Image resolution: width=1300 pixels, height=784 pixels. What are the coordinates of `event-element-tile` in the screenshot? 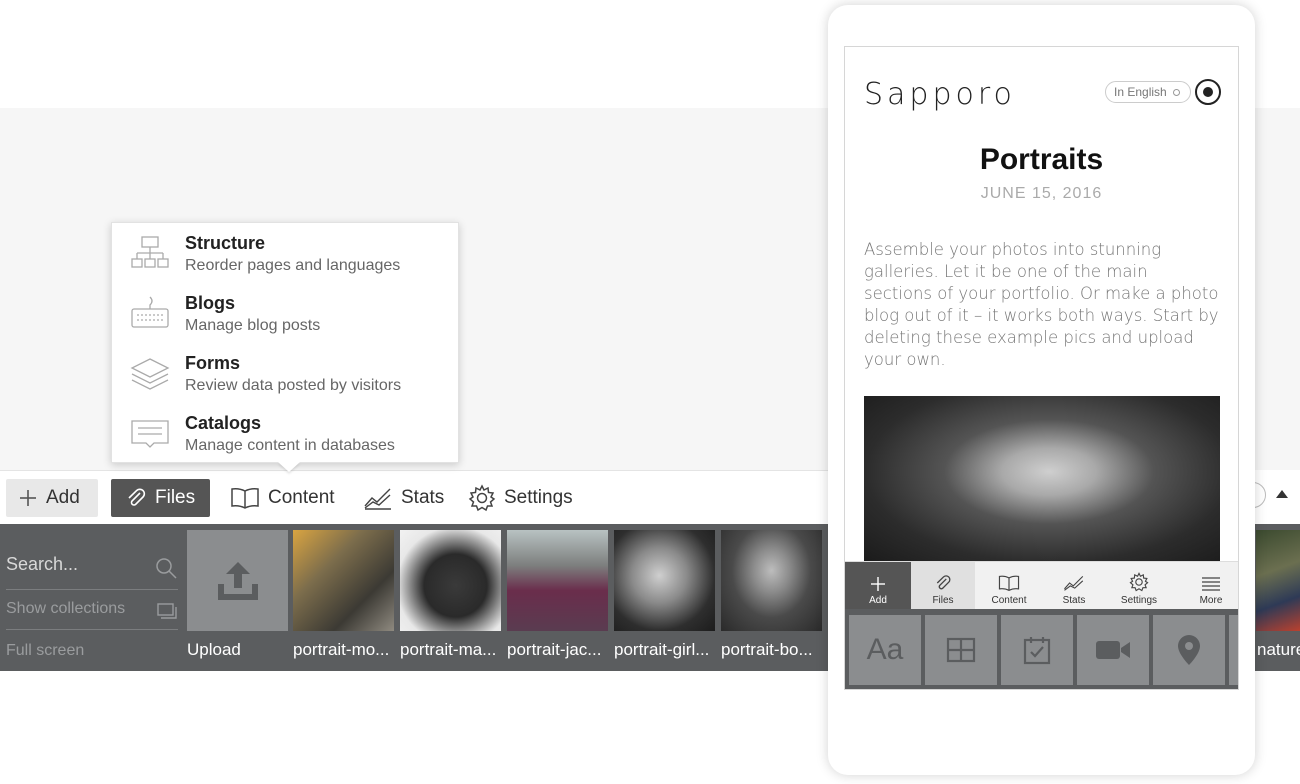 It's located at (1037, 650).